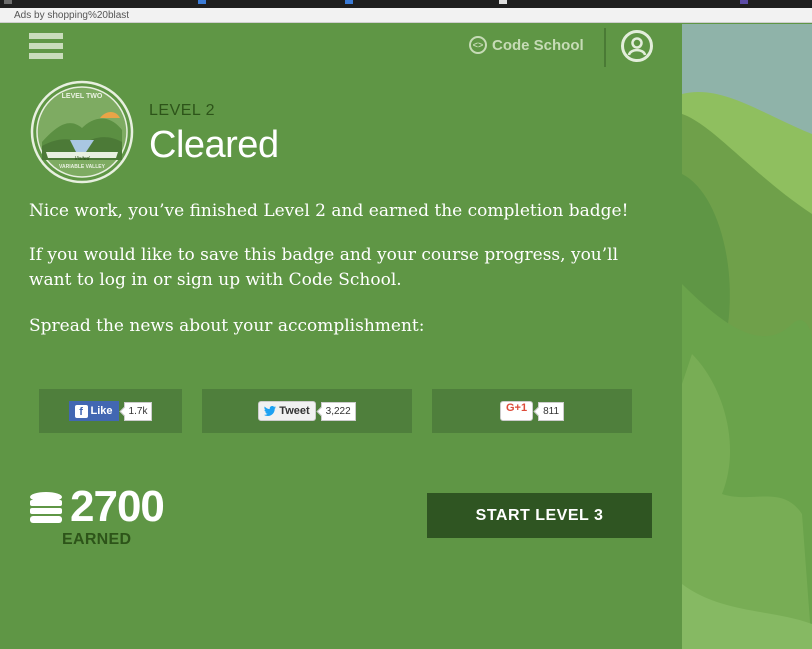  I want to click on google-plus-label: G+1, so click(516, 411).